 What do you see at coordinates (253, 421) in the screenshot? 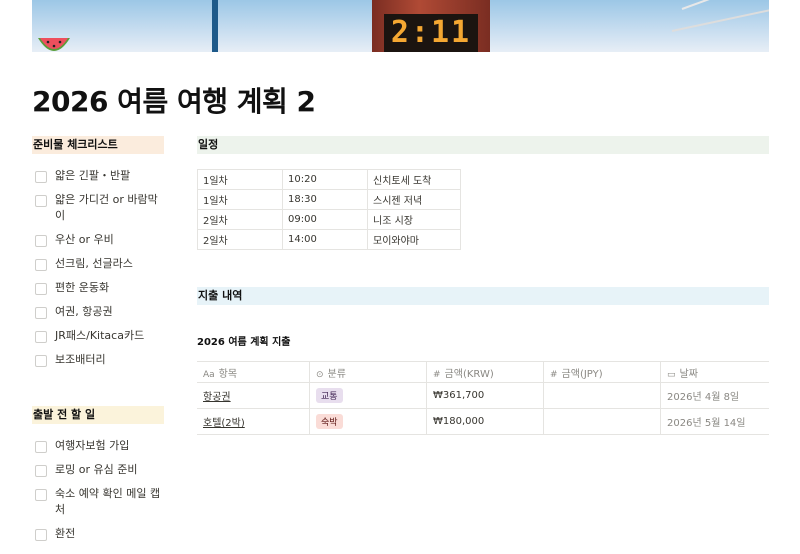
I see `item-cell: 호텔(2박)` at bounding box center [253, 421].